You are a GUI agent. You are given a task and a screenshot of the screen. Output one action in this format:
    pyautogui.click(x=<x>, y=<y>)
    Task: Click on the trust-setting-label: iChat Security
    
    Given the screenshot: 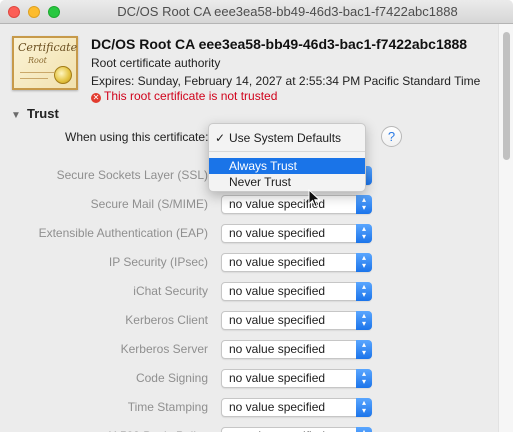 What is the action you would take?
    pyautogui.click(x=170, y=291)
    